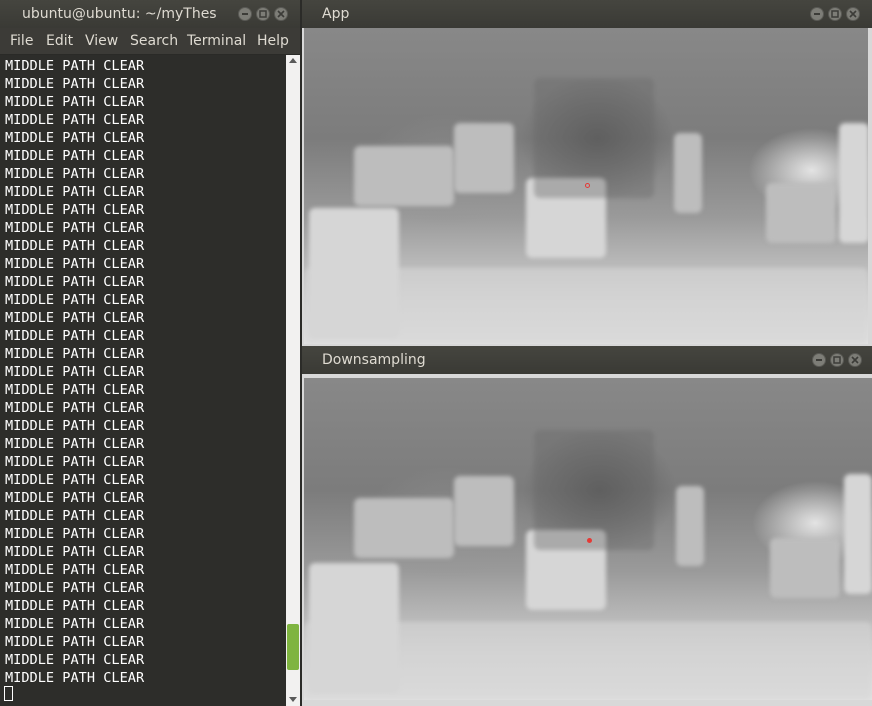 The image size is (872, 706). I want to click on terminal-scrollbar, so click(293, 380).